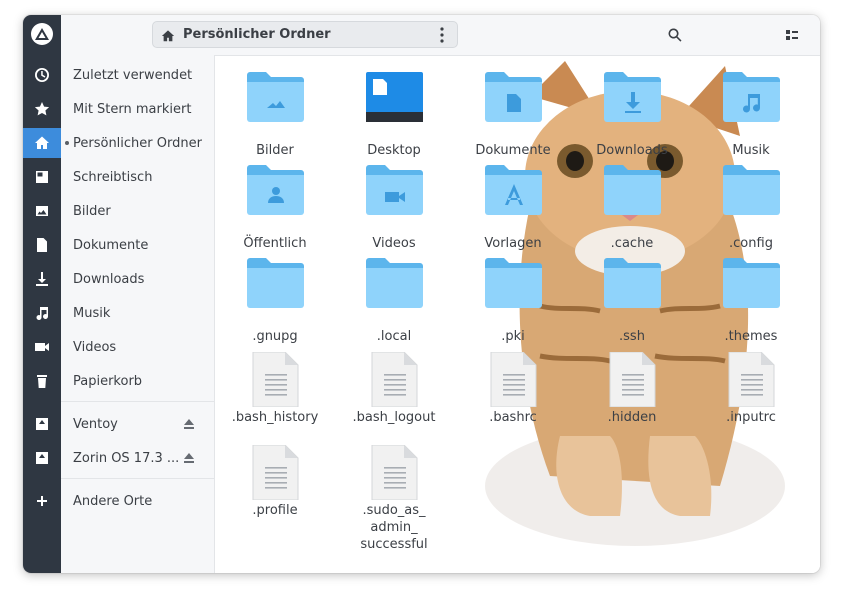  I want to click on file-name: .cache, so click(632, 243).